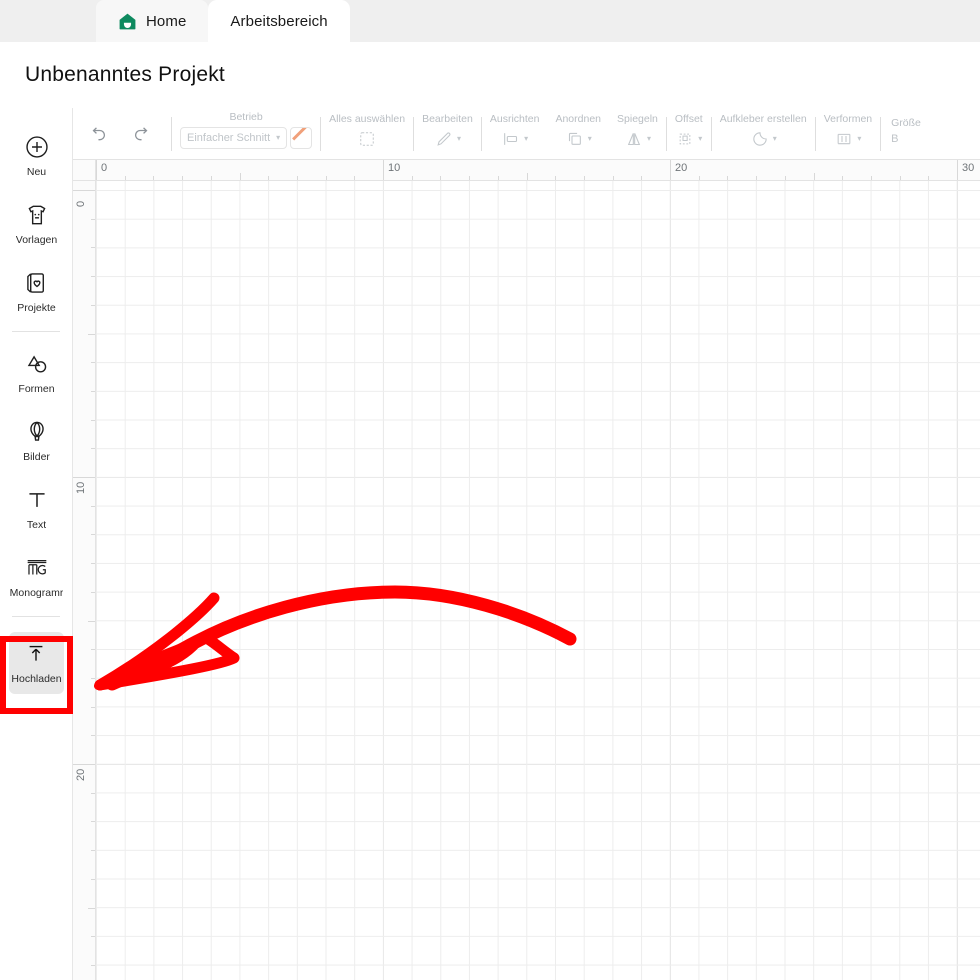 The height and width of the screenshot is (980, 980). I want to click on card-heart-icon, so click(37, 283).